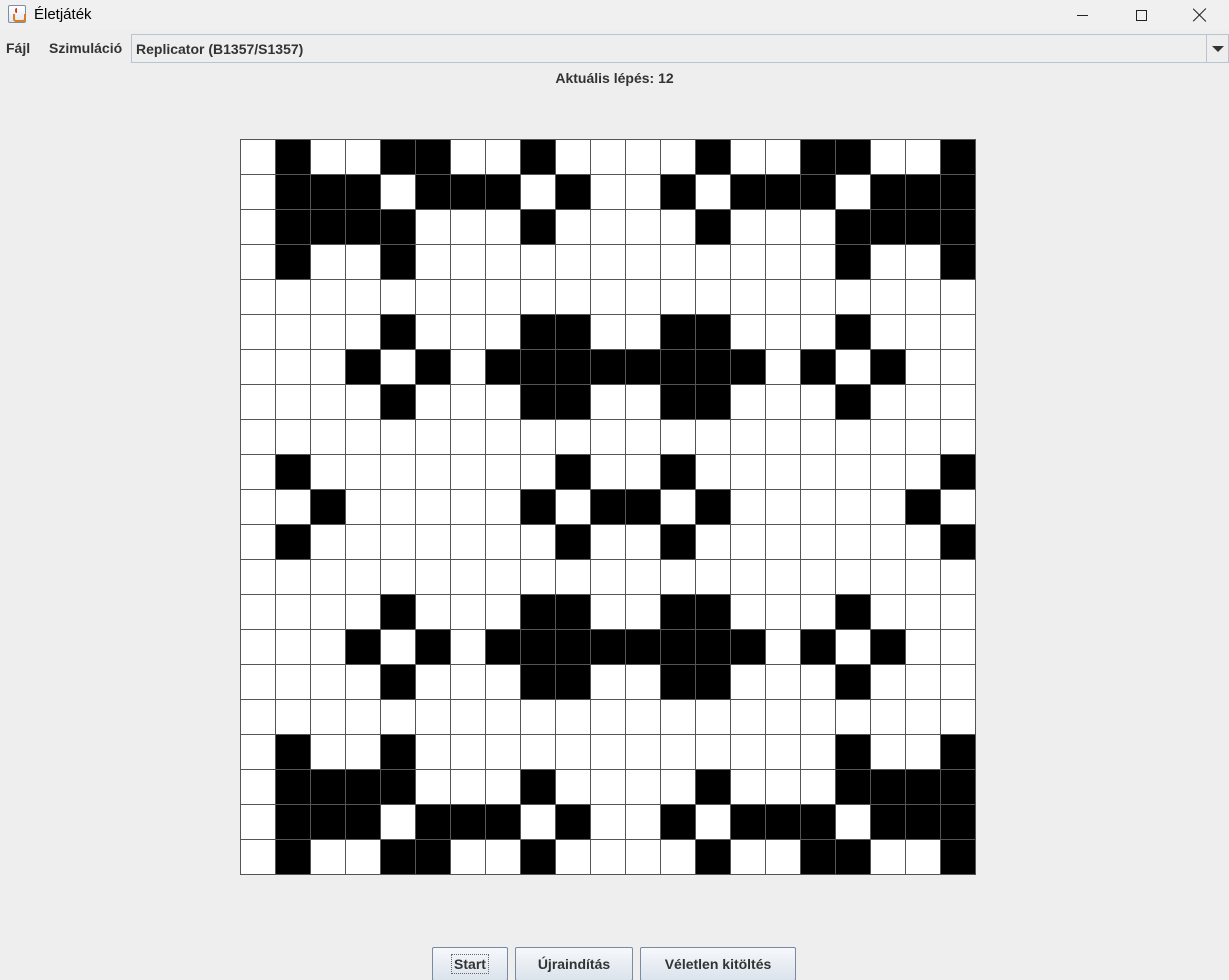  What do you see at coordinates (1141, 15) in the screenshot?
I see `maximize-button` at bounding box center [1141, 15].